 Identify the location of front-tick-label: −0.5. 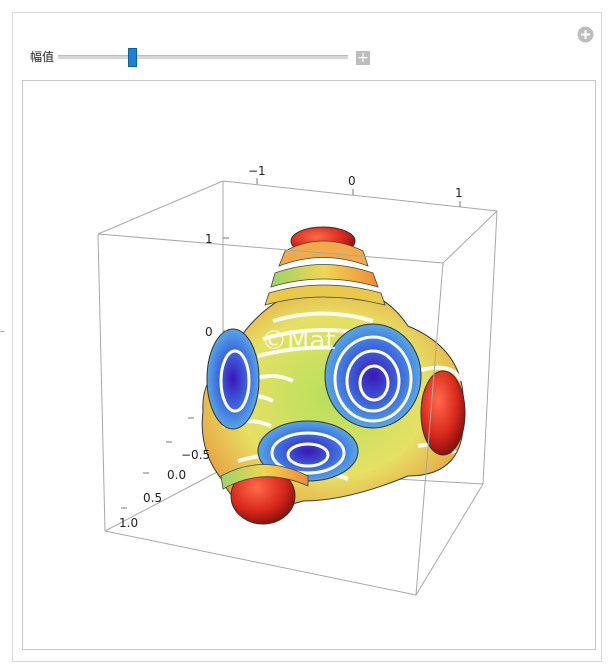
(195, 455).